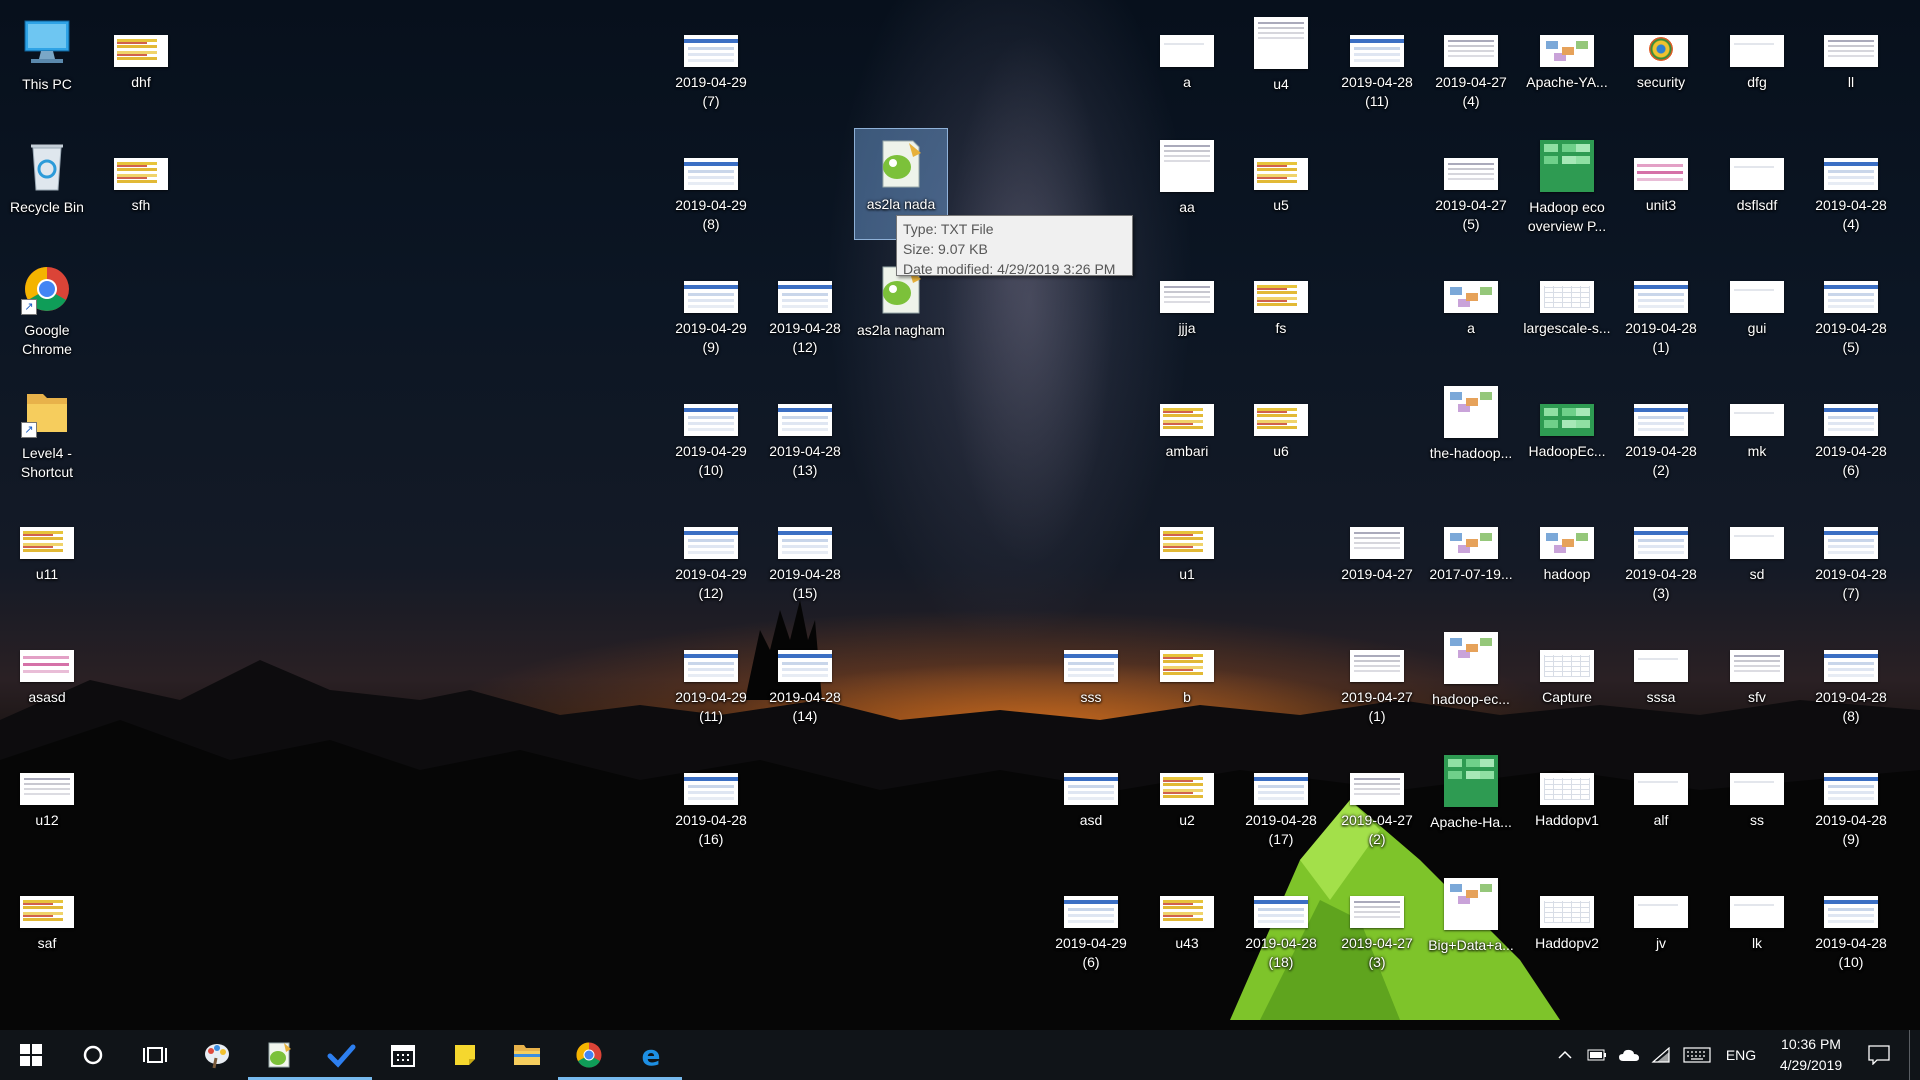  I want to click on desktop-file-haddopv2: Haddopv2, so click(1567, 925).